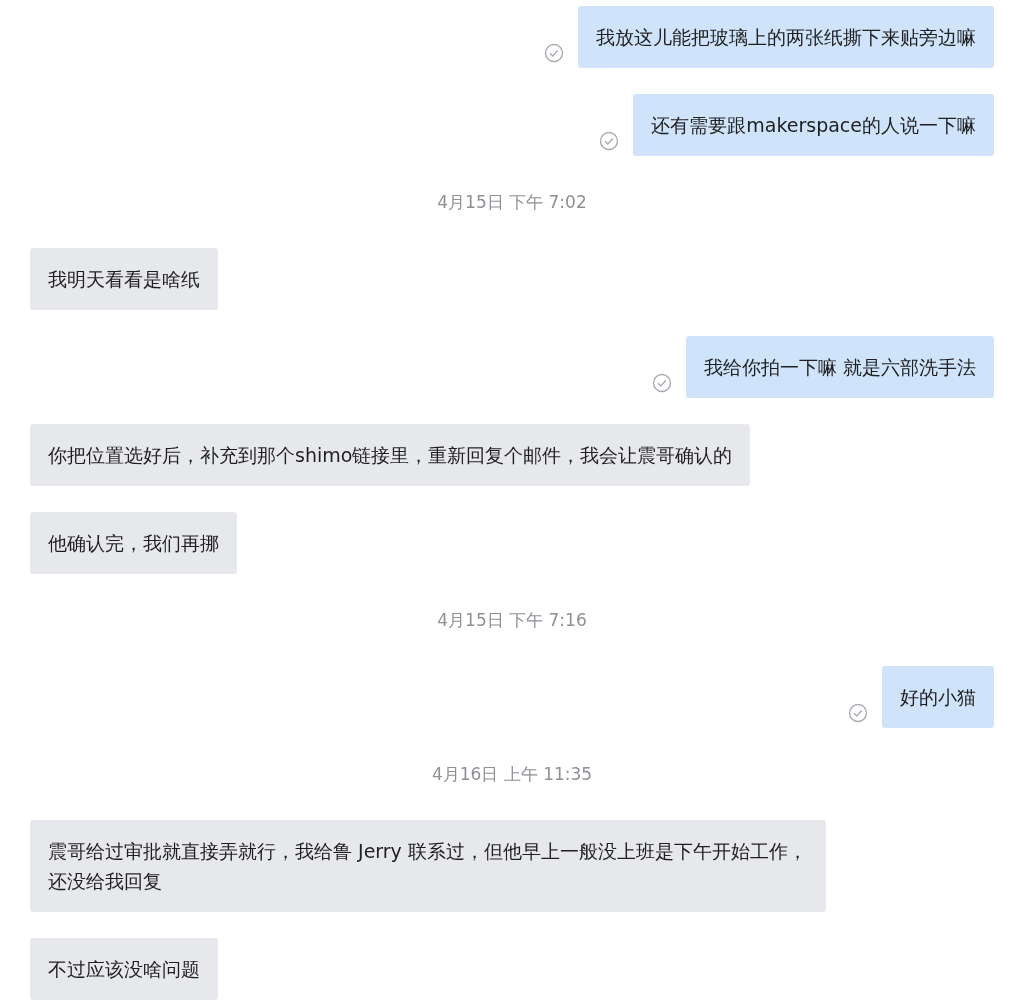 This screenshot has height=1007, width=1024. Describe the element at coordinates (512, 620) in the screenshot. I see `timestamp: 4月15日 下午 7:16` at that location.